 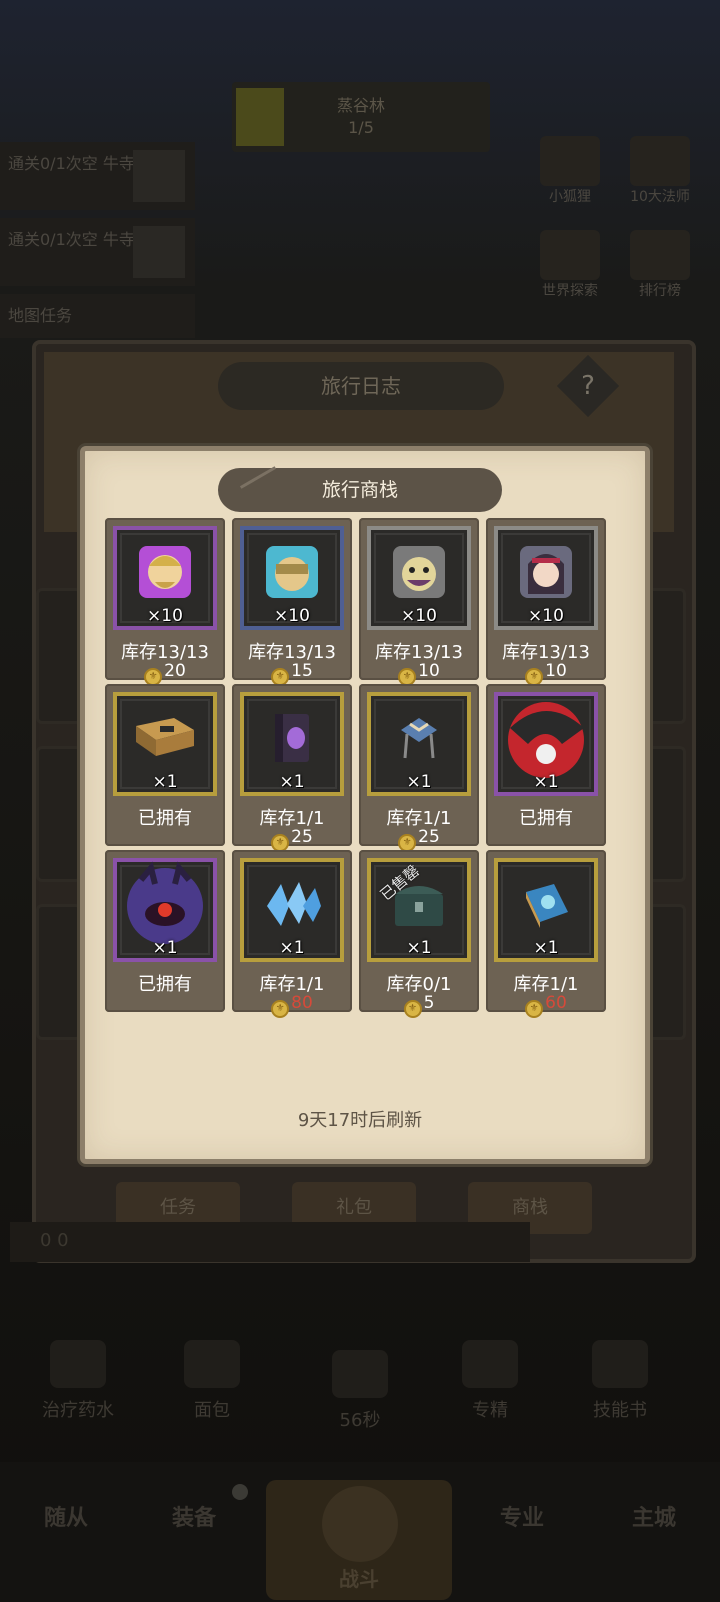 I want to click on shop-item-card: 已售罄 ×1 库存0/1 ⚜ 5, so click(x=419, y=934).